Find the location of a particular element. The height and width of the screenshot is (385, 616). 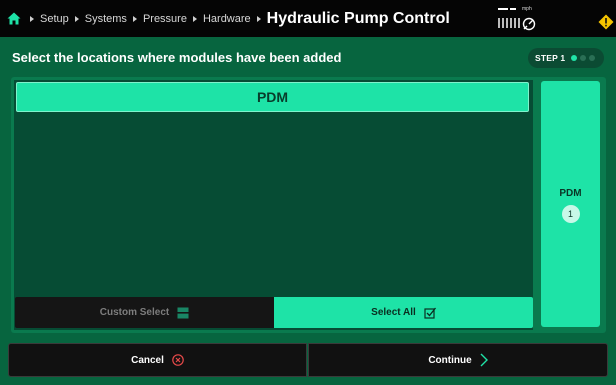

step-label: STEP 1 is located at coordinates (550, 58).